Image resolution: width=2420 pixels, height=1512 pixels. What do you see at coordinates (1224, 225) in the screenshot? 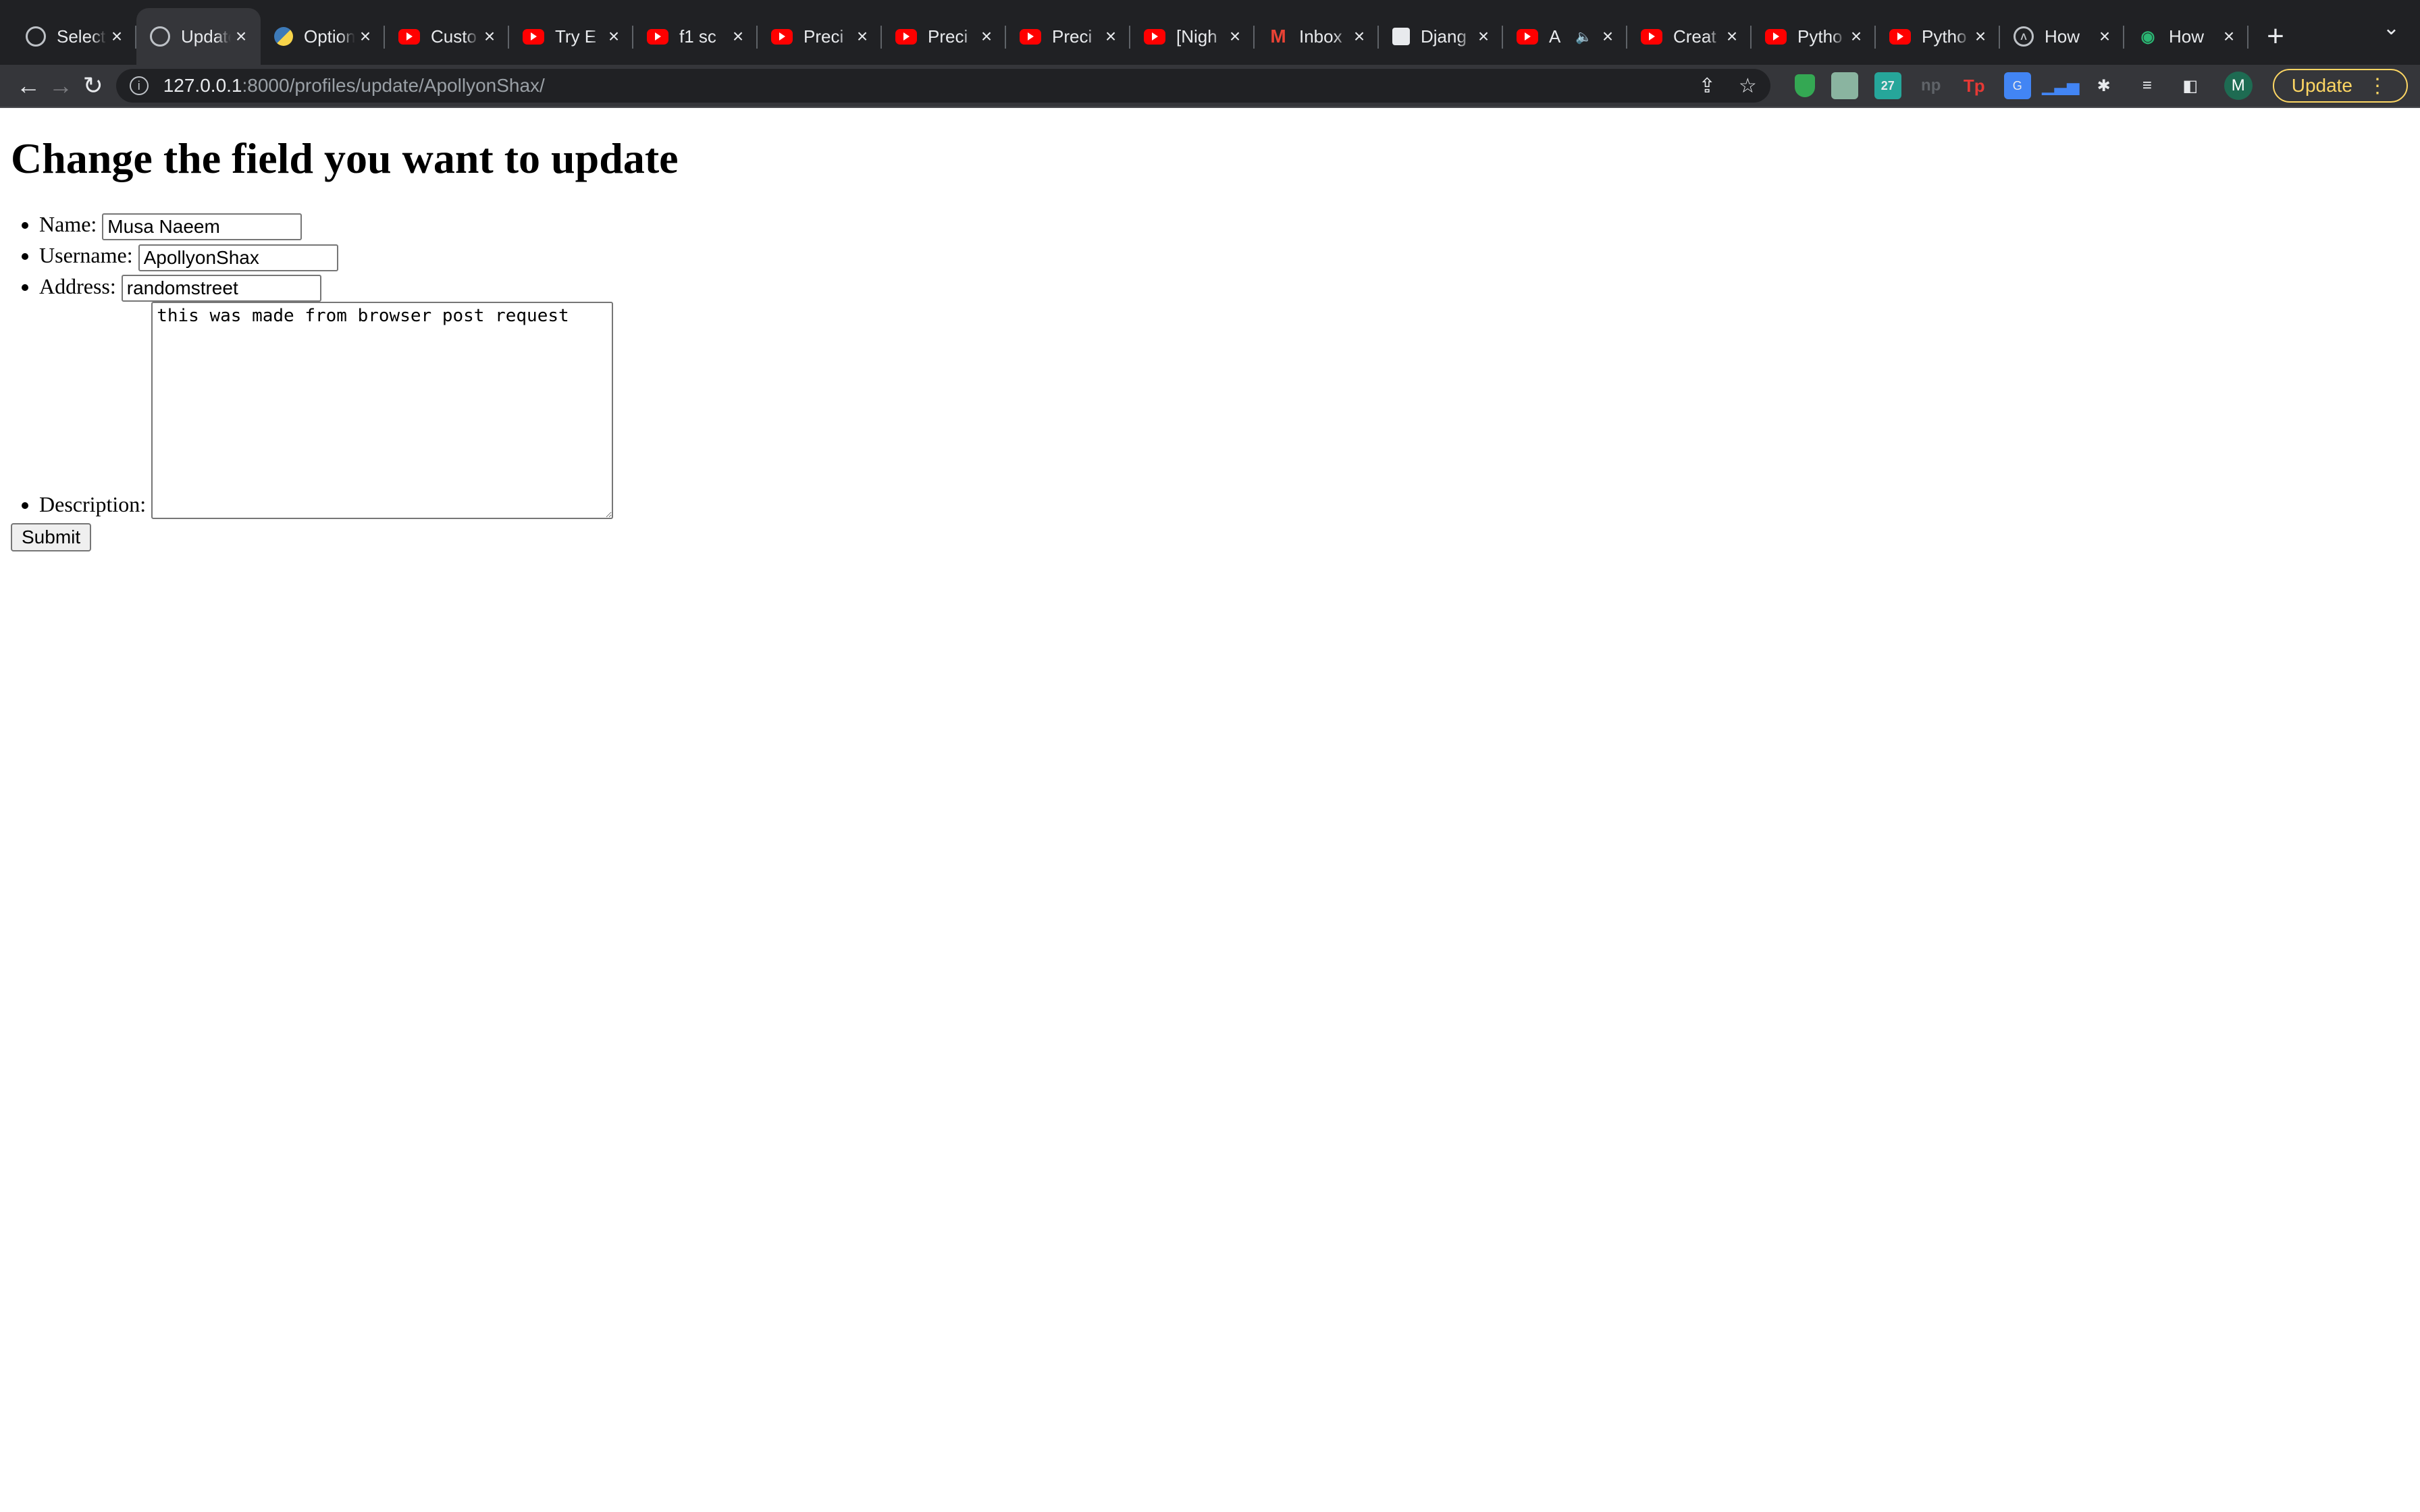
I see `field-item-name: Name:` at bounding box center [1224, 225].